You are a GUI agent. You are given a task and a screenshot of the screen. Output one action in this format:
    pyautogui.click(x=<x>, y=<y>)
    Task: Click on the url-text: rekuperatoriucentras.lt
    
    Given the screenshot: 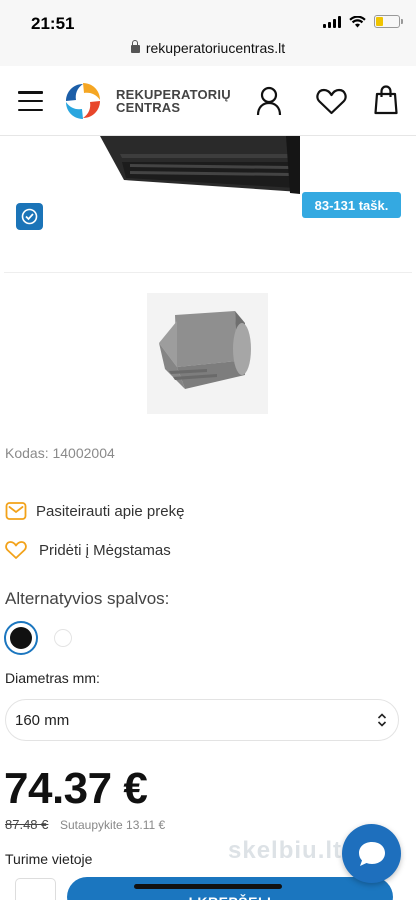 What is the action you would take?
    pyautogui.click(x=215, y=48)
    